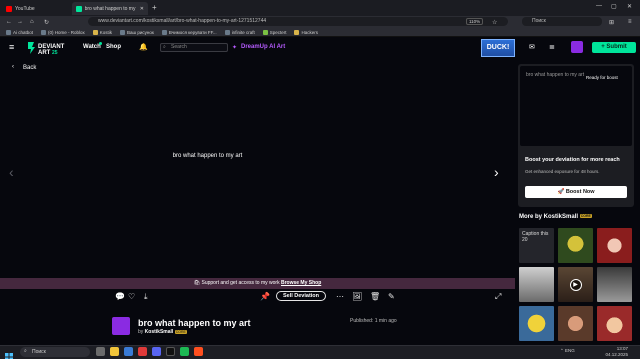 The image size is (640, 359). I want to click on download-icon: ⤓, so click(146, 297).